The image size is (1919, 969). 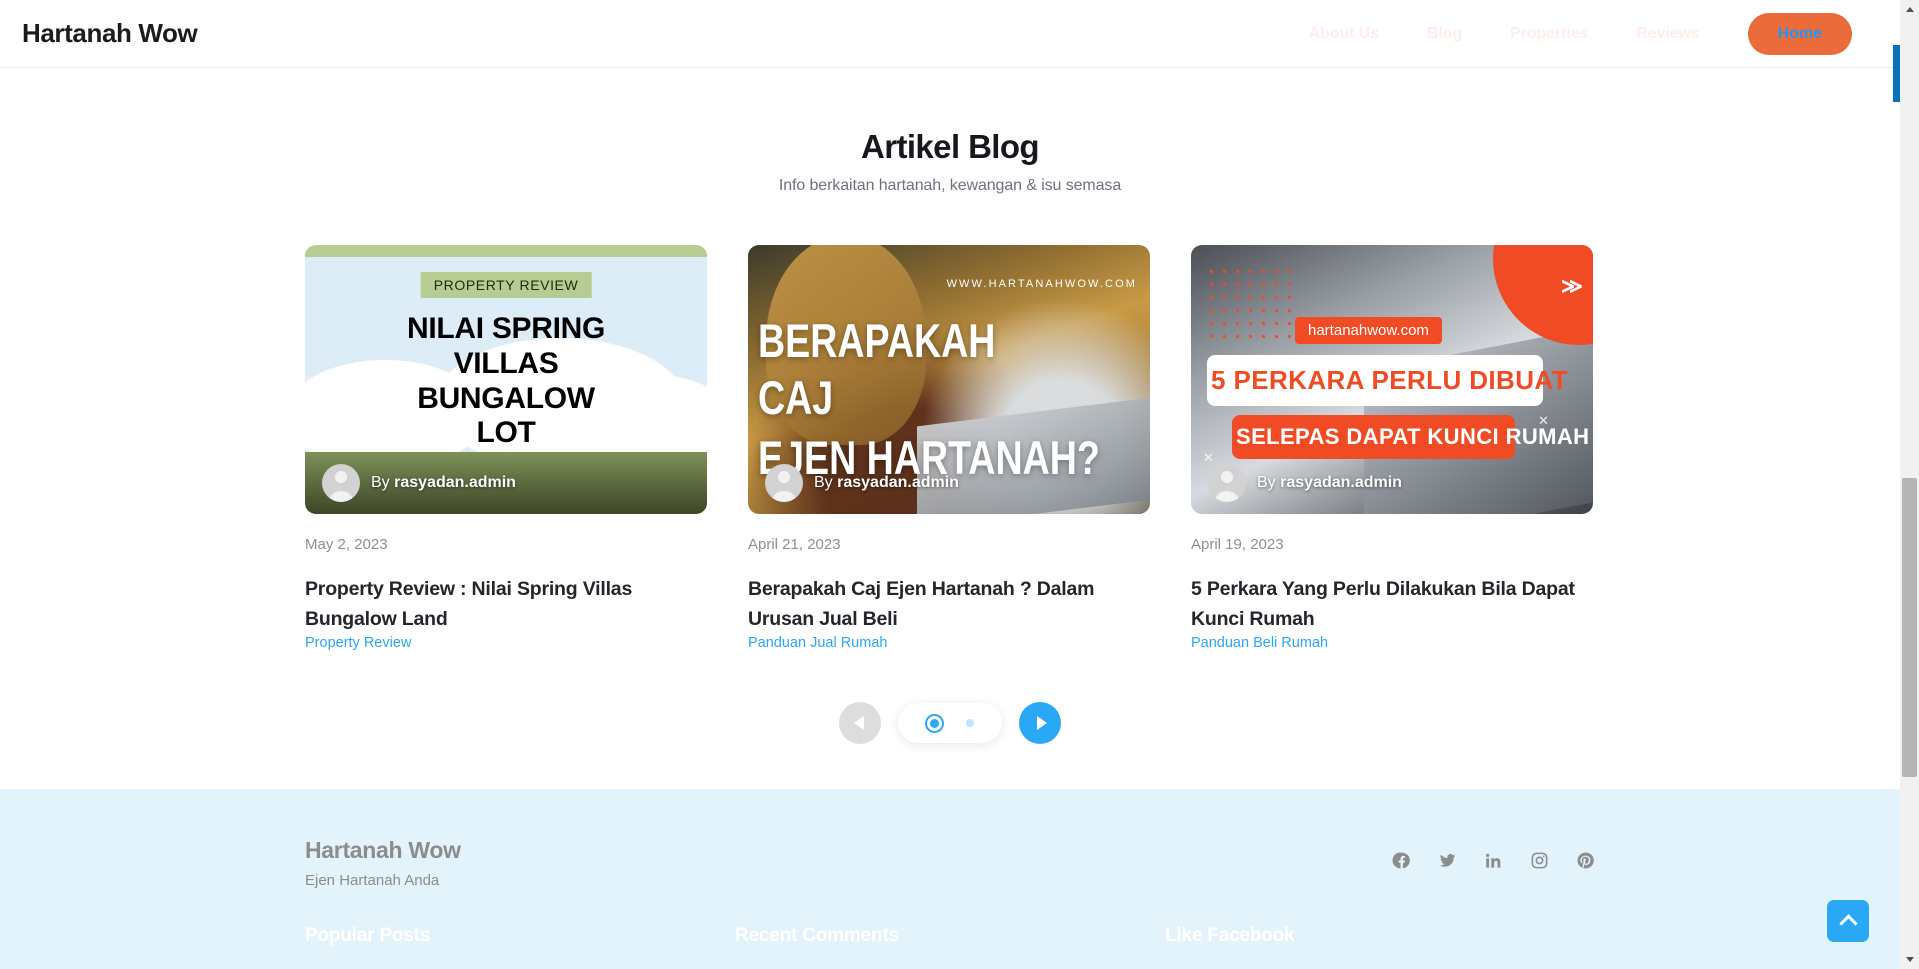 I want to click on main-navigation: About Us Blog Properties Reviews Home, so click(x=1593, y=33).